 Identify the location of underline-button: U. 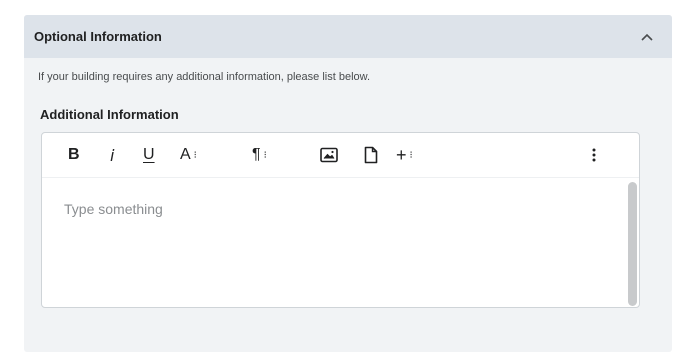
(149, 155).